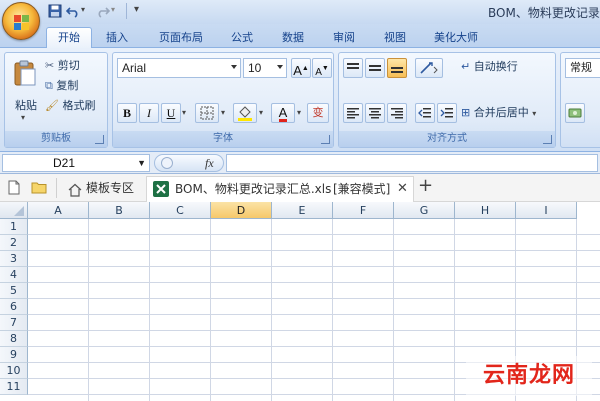 Image resolution: width=600 pixels, height=401 pixels. What do you see at coordinates (99, 139) in the screenshot?
I see `clipboard-dialog-launcher` at bounding box center [99, 139].